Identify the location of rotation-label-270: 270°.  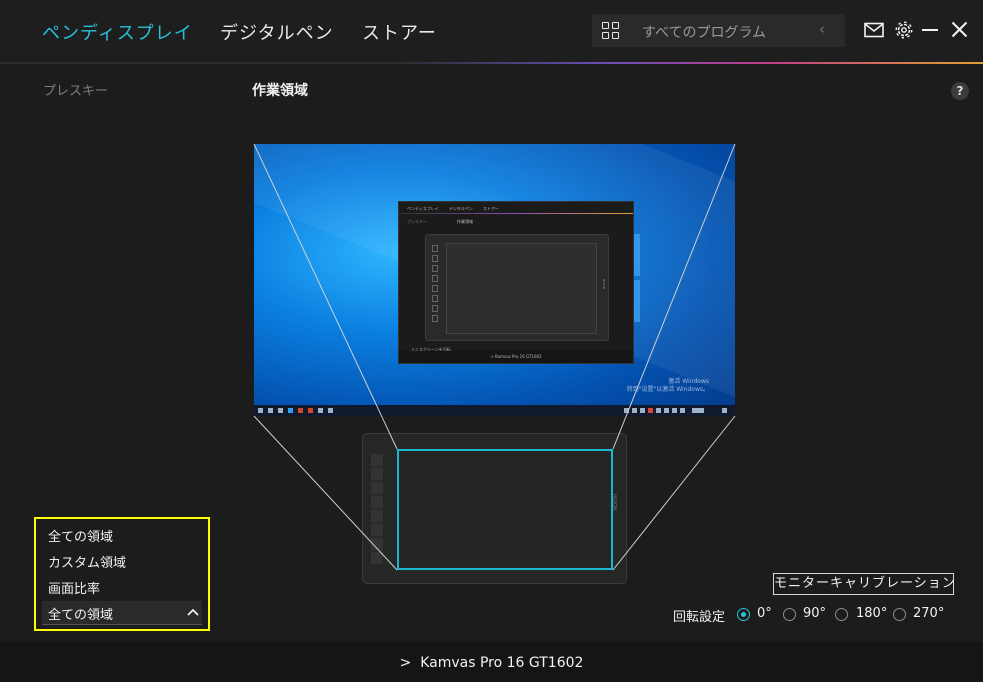
(929, 613).